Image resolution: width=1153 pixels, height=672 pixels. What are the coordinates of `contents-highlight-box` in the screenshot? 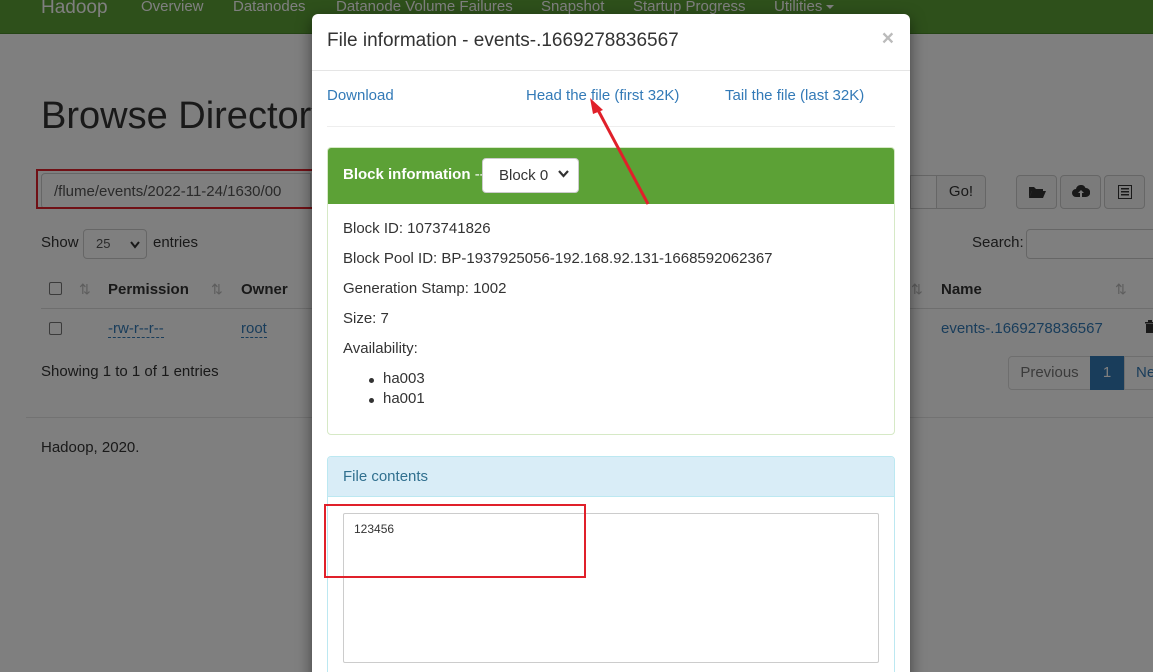 It's located at (455, 541).